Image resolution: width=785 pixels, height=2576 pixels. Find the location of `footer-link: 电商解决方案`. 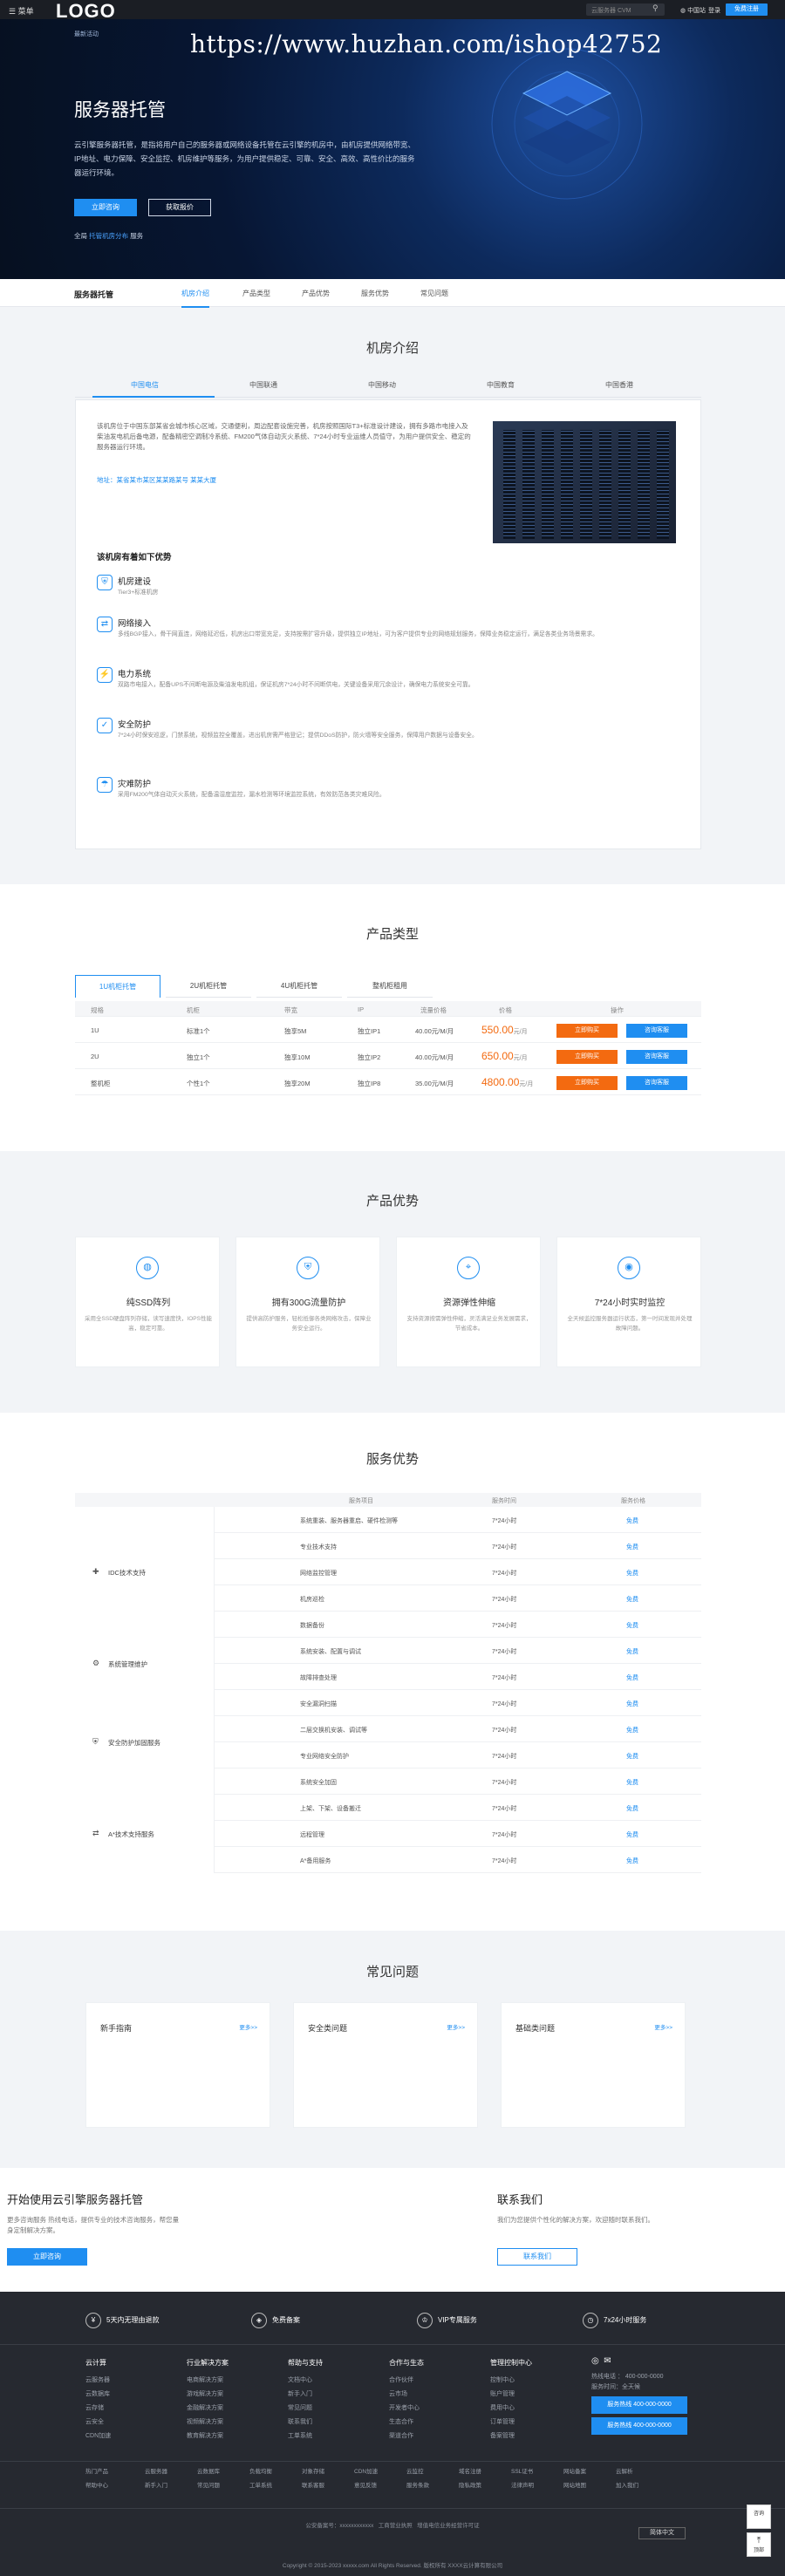

footer-link: 电商解决方案 is located at coordinates (208, 2381).